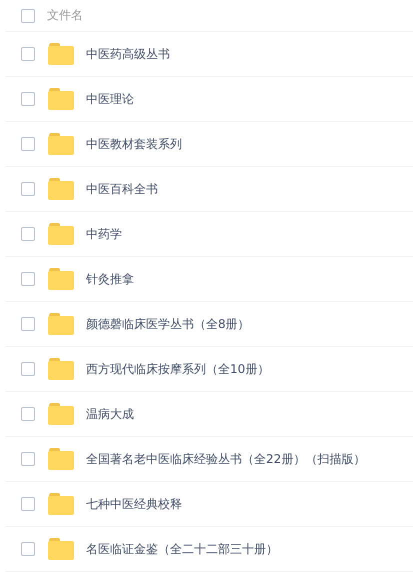 This screenshot has height=572, width=413. What do you see at coordinates (110, 99) in the screenshot?
I see `file-name: 中医理论` at bounding box center [110, 99].